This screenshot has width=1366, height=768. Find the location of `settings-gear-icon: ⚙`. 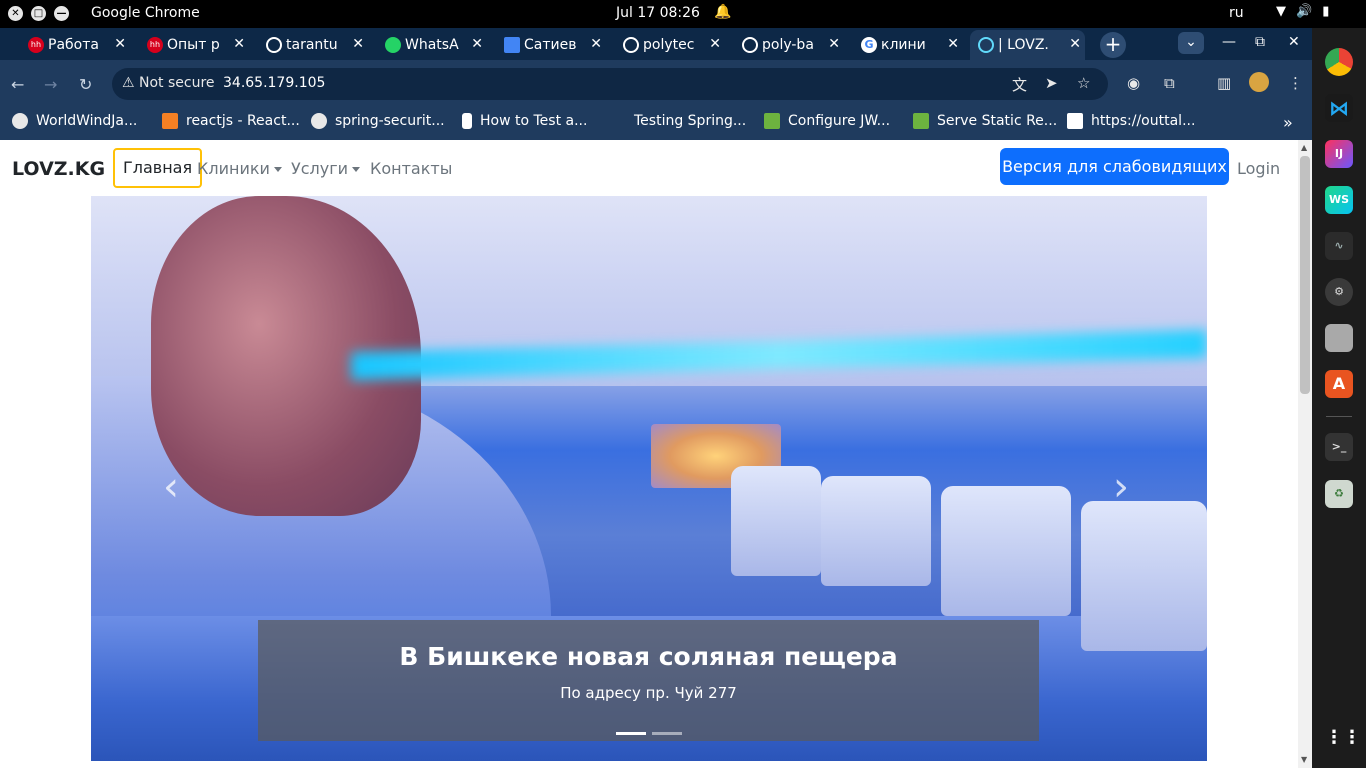

settings-gear-icon: ⚙ is located at coordinates (1339, 292).